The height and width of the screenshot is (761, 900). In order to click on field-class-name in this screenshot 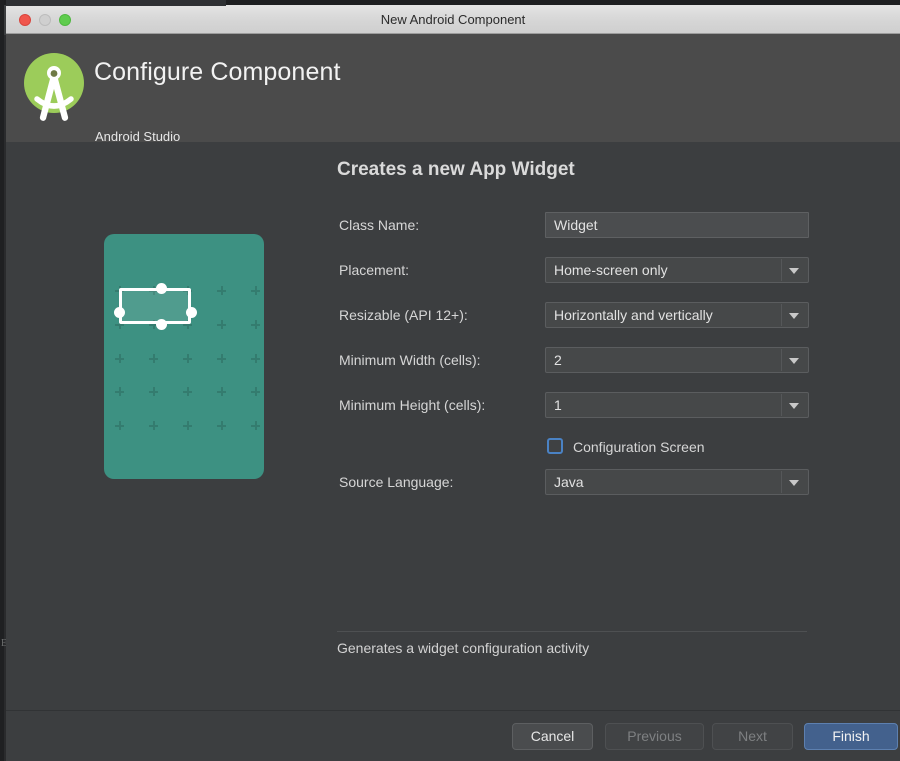, I will do `click(677, 225)`.